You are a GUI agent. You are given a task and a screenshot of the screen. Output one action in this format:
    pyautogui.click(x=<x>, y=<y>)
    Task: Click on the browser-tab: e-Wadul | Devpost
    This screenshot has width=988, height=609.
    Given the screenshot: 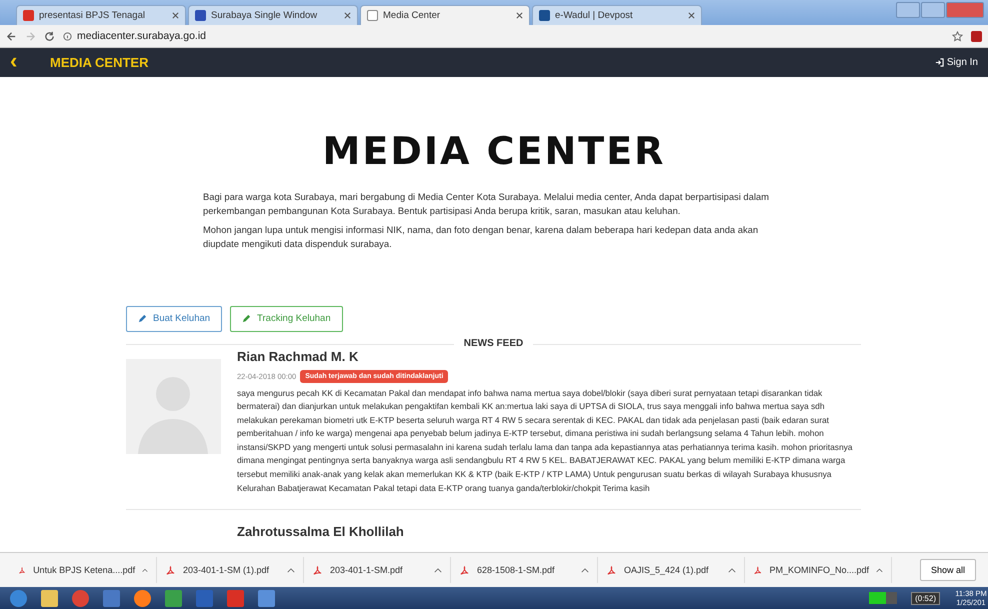 What is the action you would take?
    pyautogui.click(x=617, y=15)
    